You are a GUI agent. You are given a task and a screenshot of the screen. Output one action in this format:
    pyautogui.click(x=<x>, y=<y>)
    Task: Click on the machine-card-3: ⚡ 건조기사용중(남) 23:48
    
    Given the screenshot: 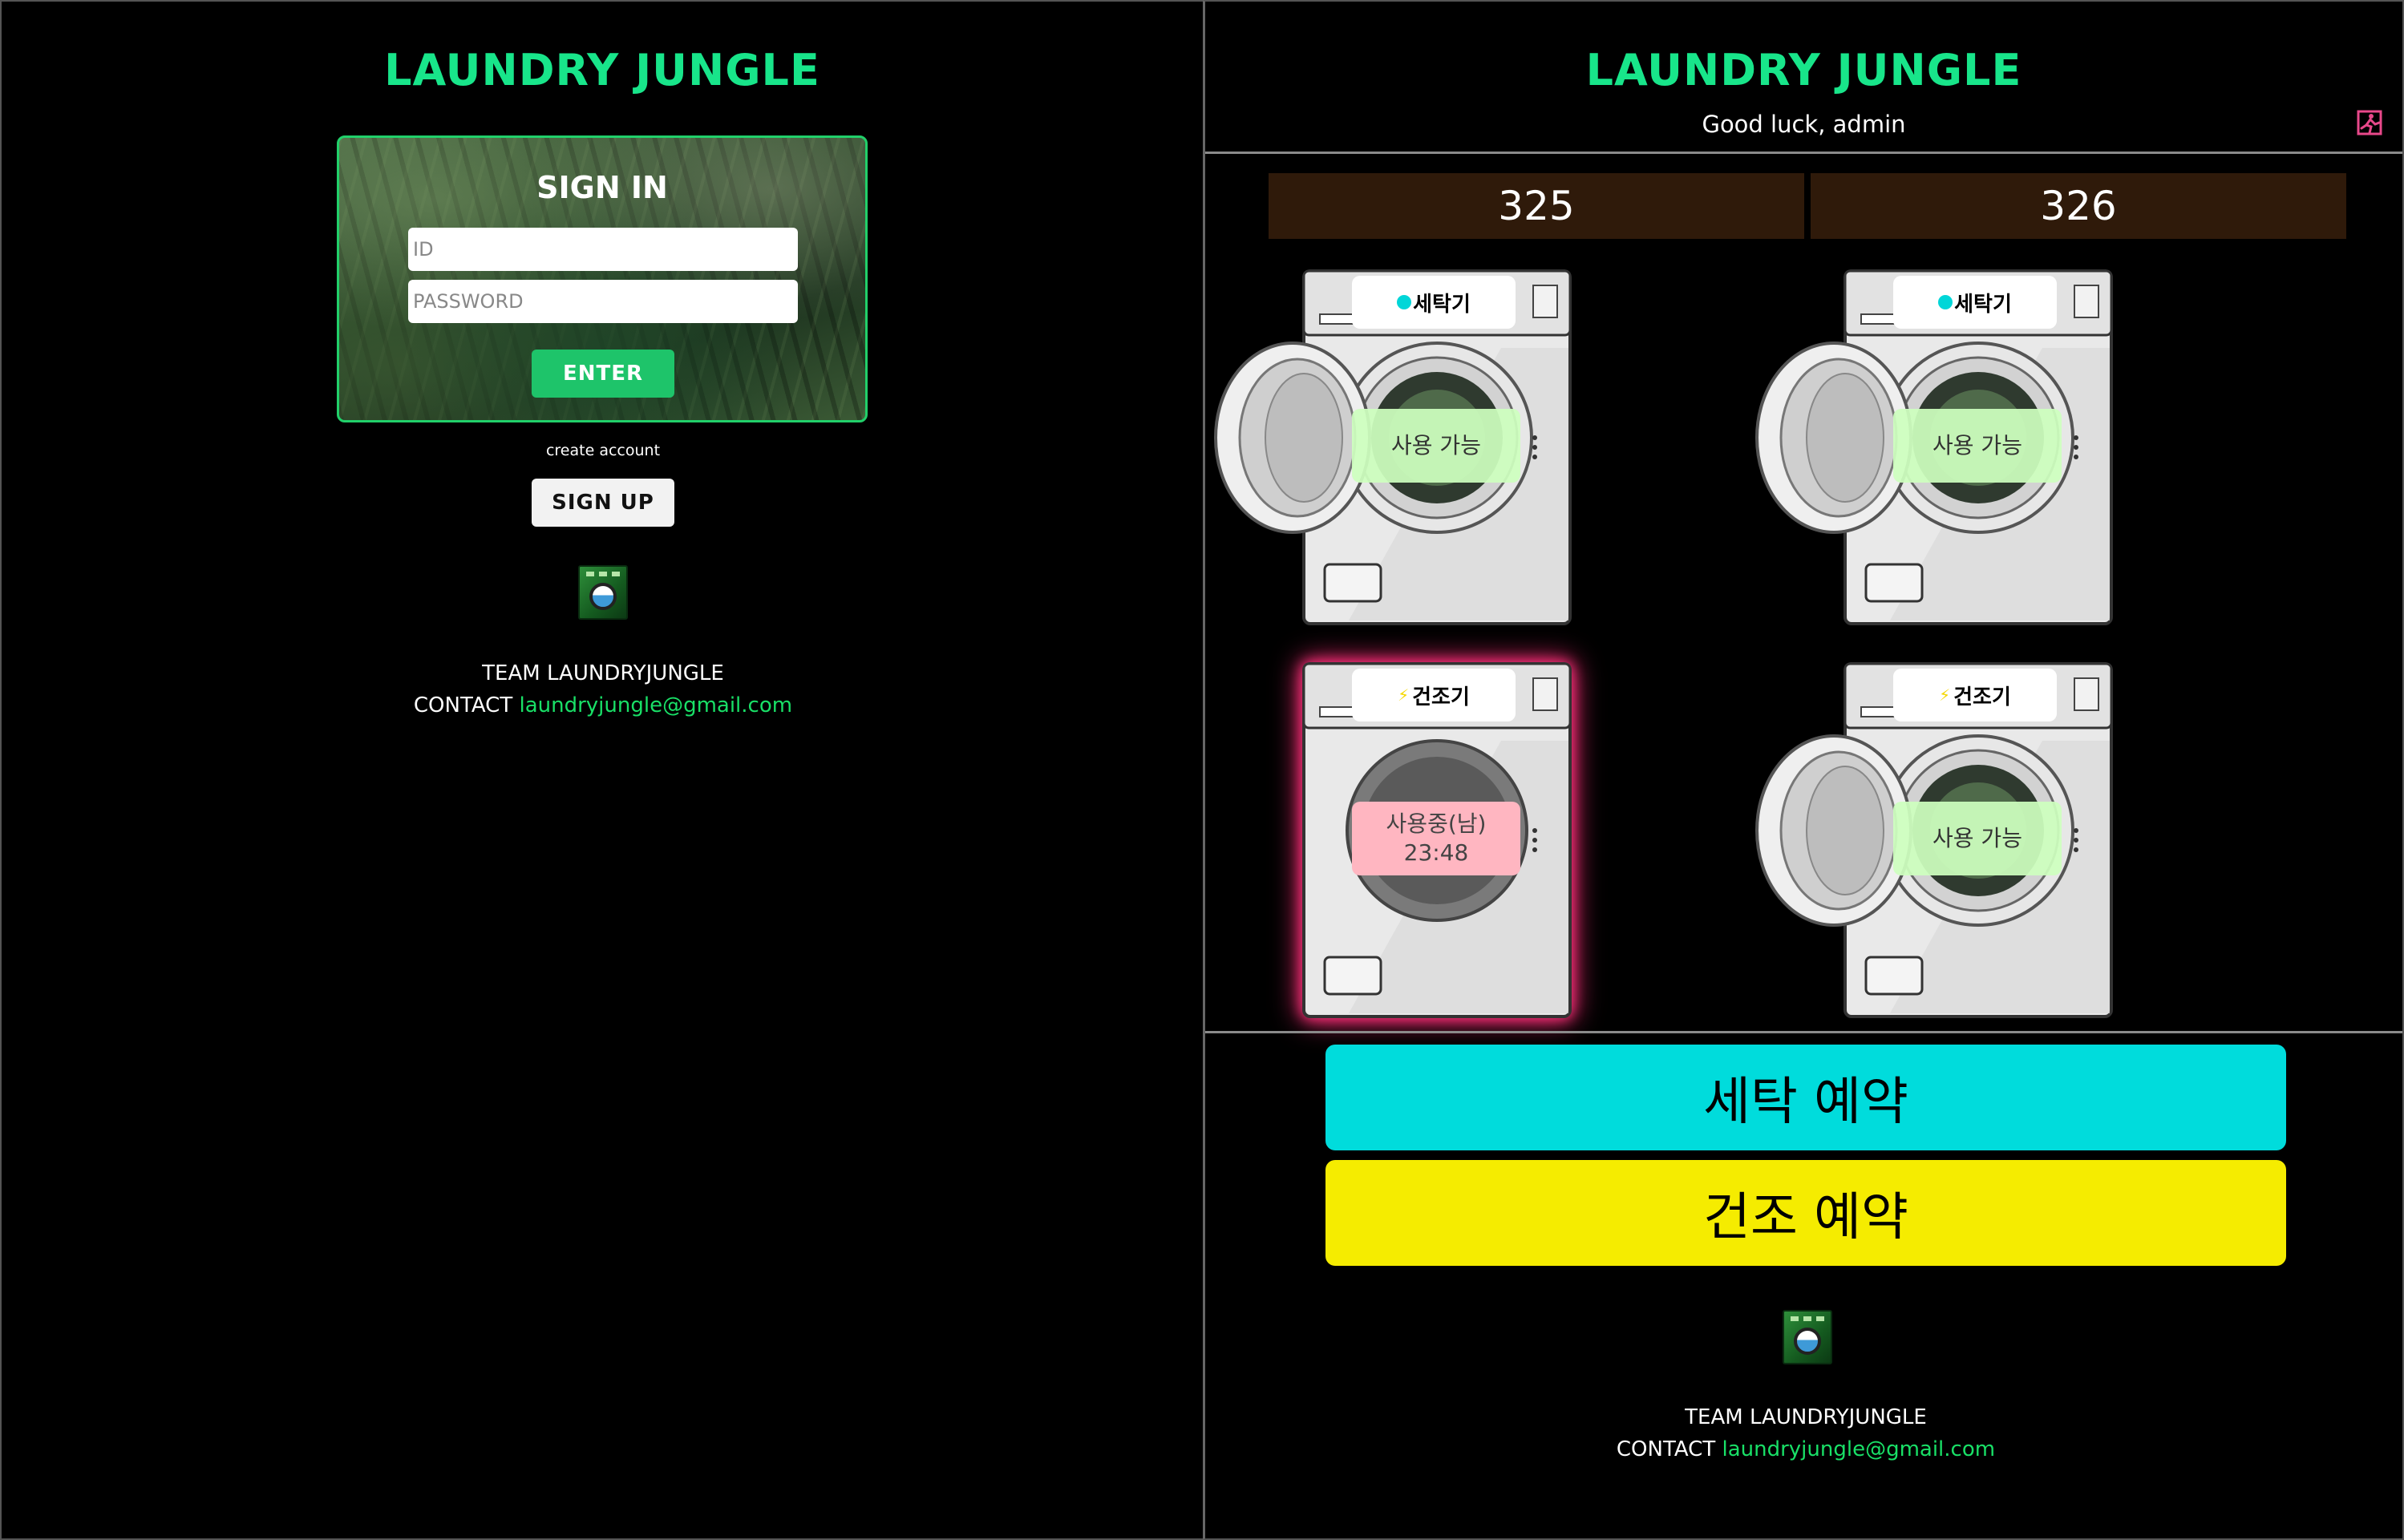 What is the action you would take?
    pyautogui.click(x=1437, y=841)
    